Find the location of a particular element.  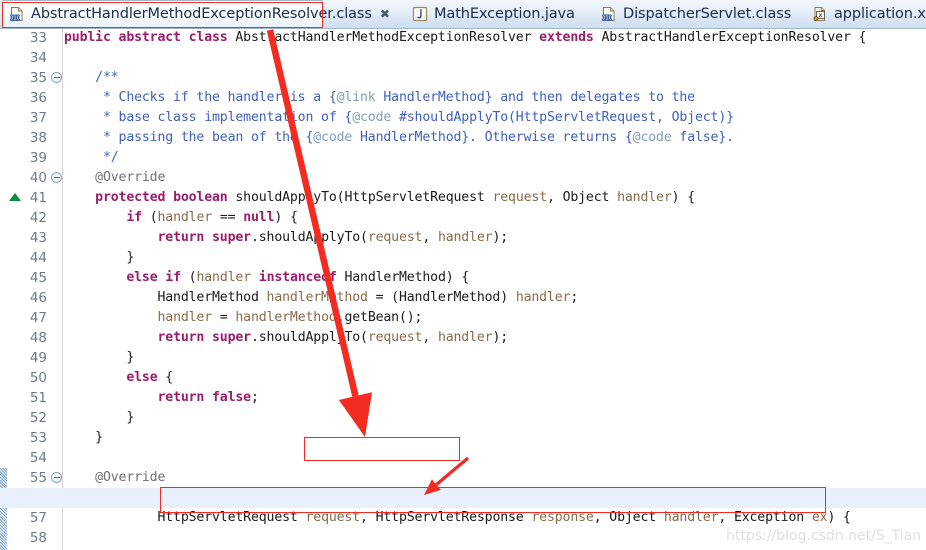

line-number: 47 is located at coordinates (38, 318).